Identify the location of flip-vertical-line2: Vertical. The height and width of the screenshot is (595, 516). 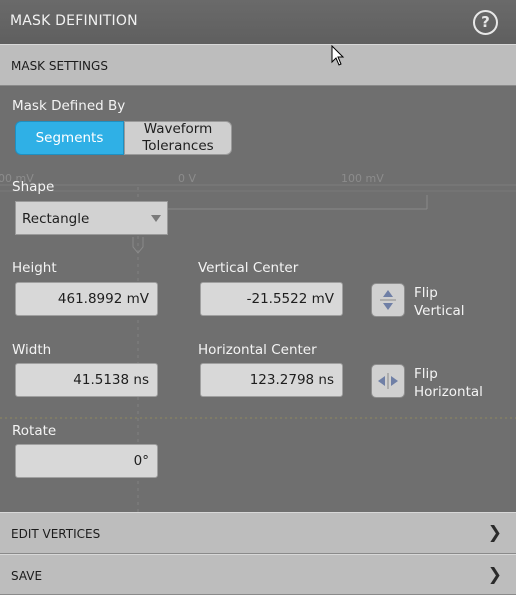
(439, 311).